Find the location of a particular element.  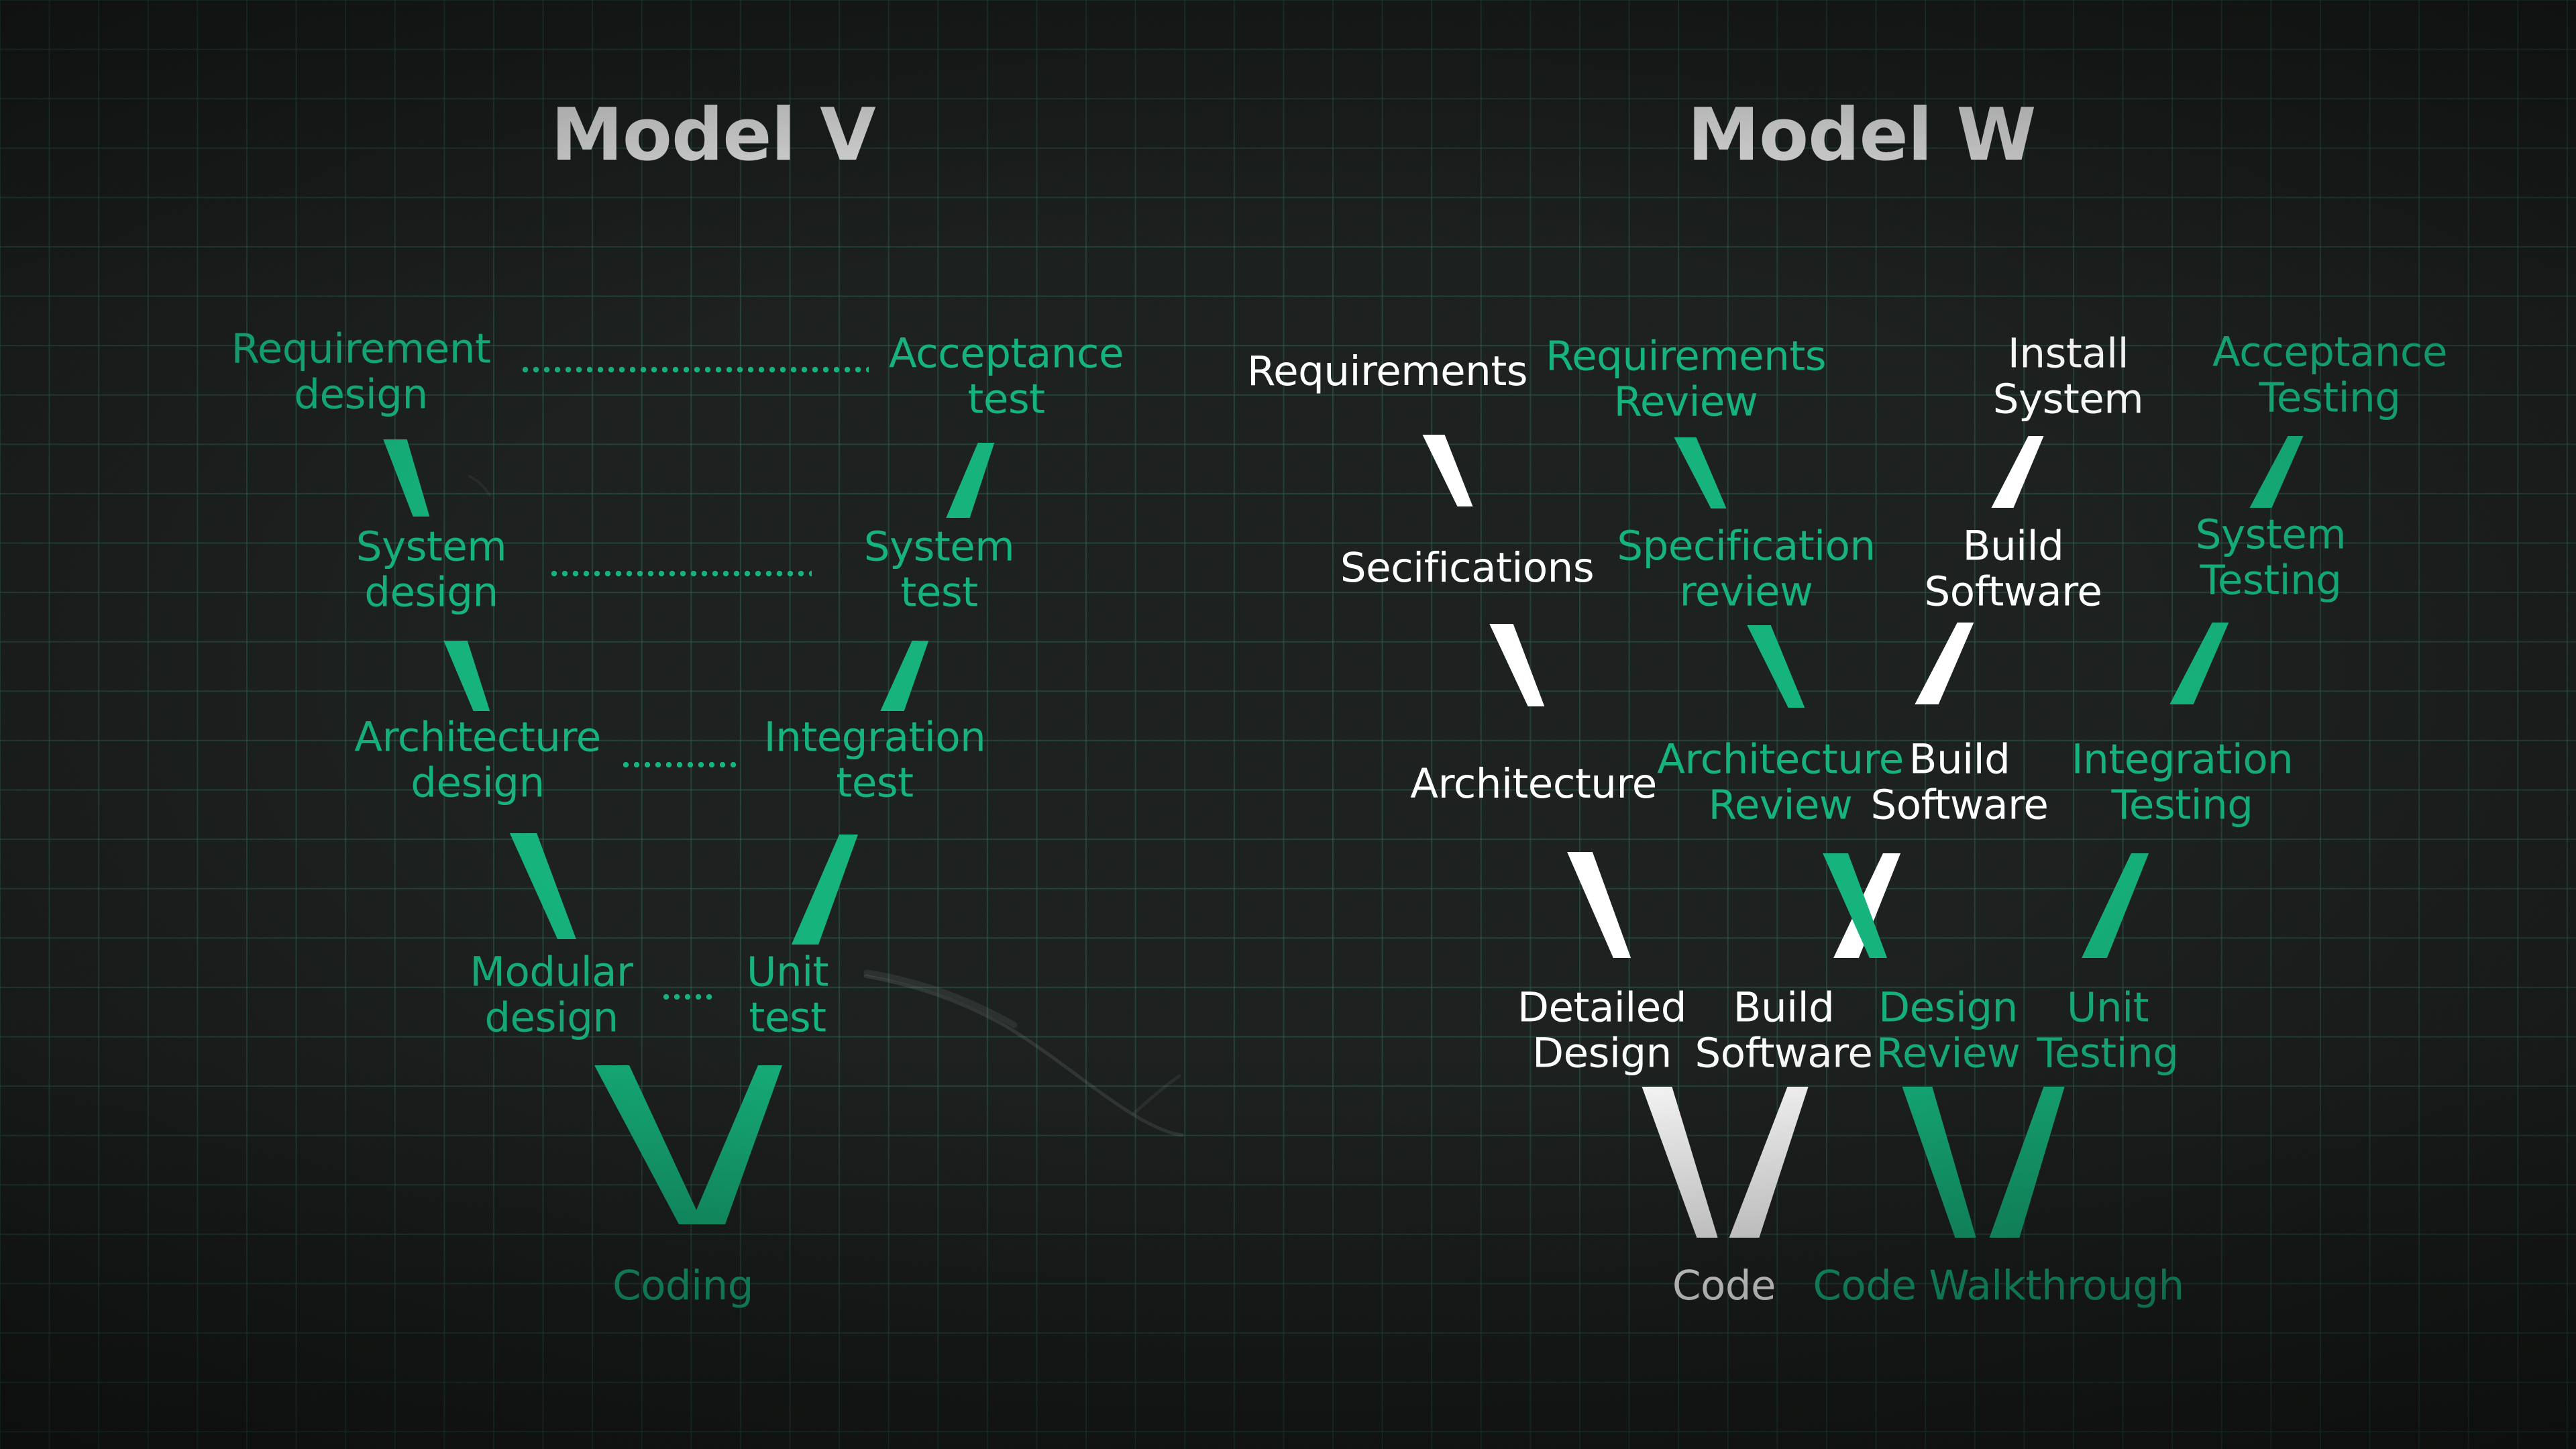

node-label-line1: Code is located at coordinates (1724, 1285).